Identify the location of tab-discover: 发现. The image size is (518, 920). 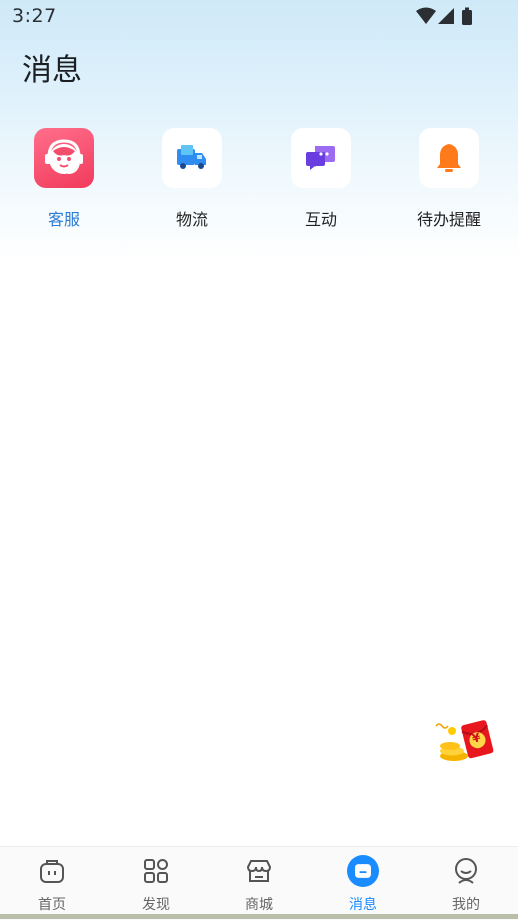
(156, 883).